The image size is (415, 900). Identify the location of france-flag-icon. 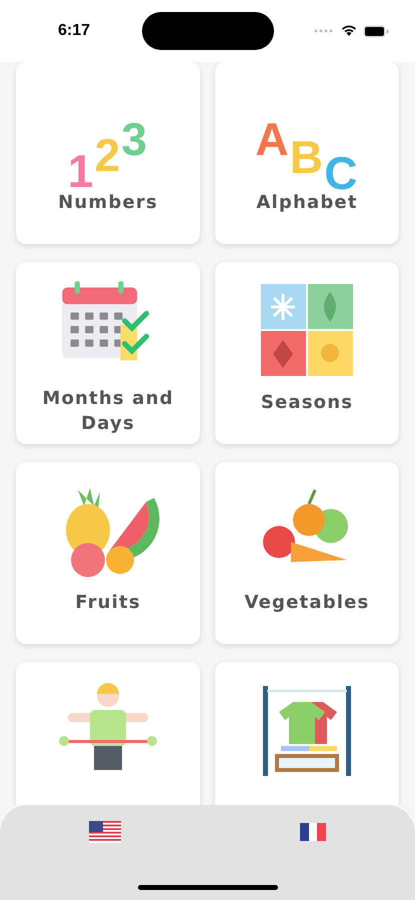
(313, 832).